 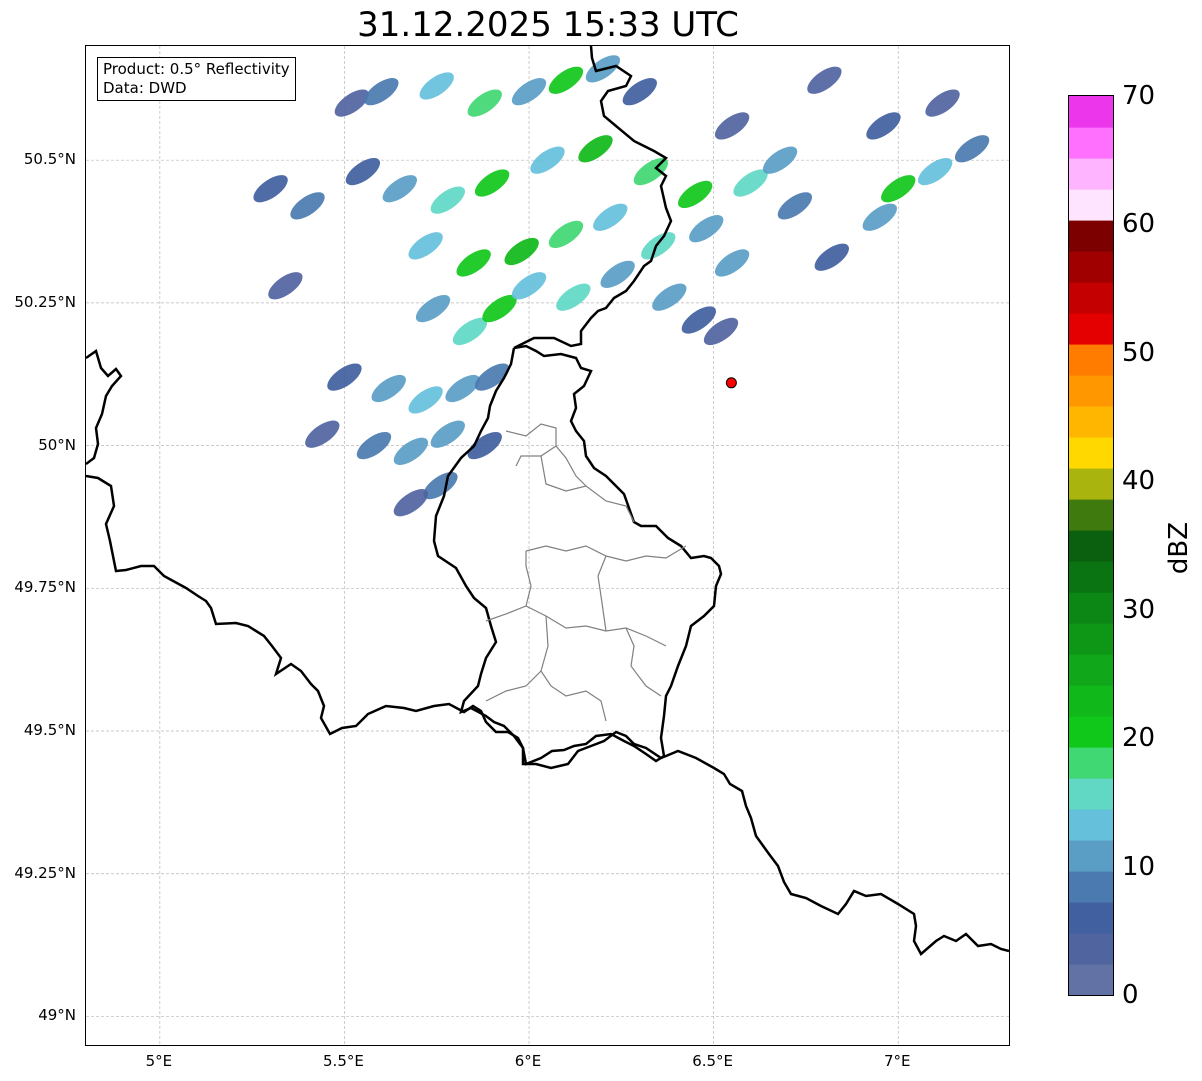 I want to click on lon-tick-label: 5°E, so click(x=159, y=1061).